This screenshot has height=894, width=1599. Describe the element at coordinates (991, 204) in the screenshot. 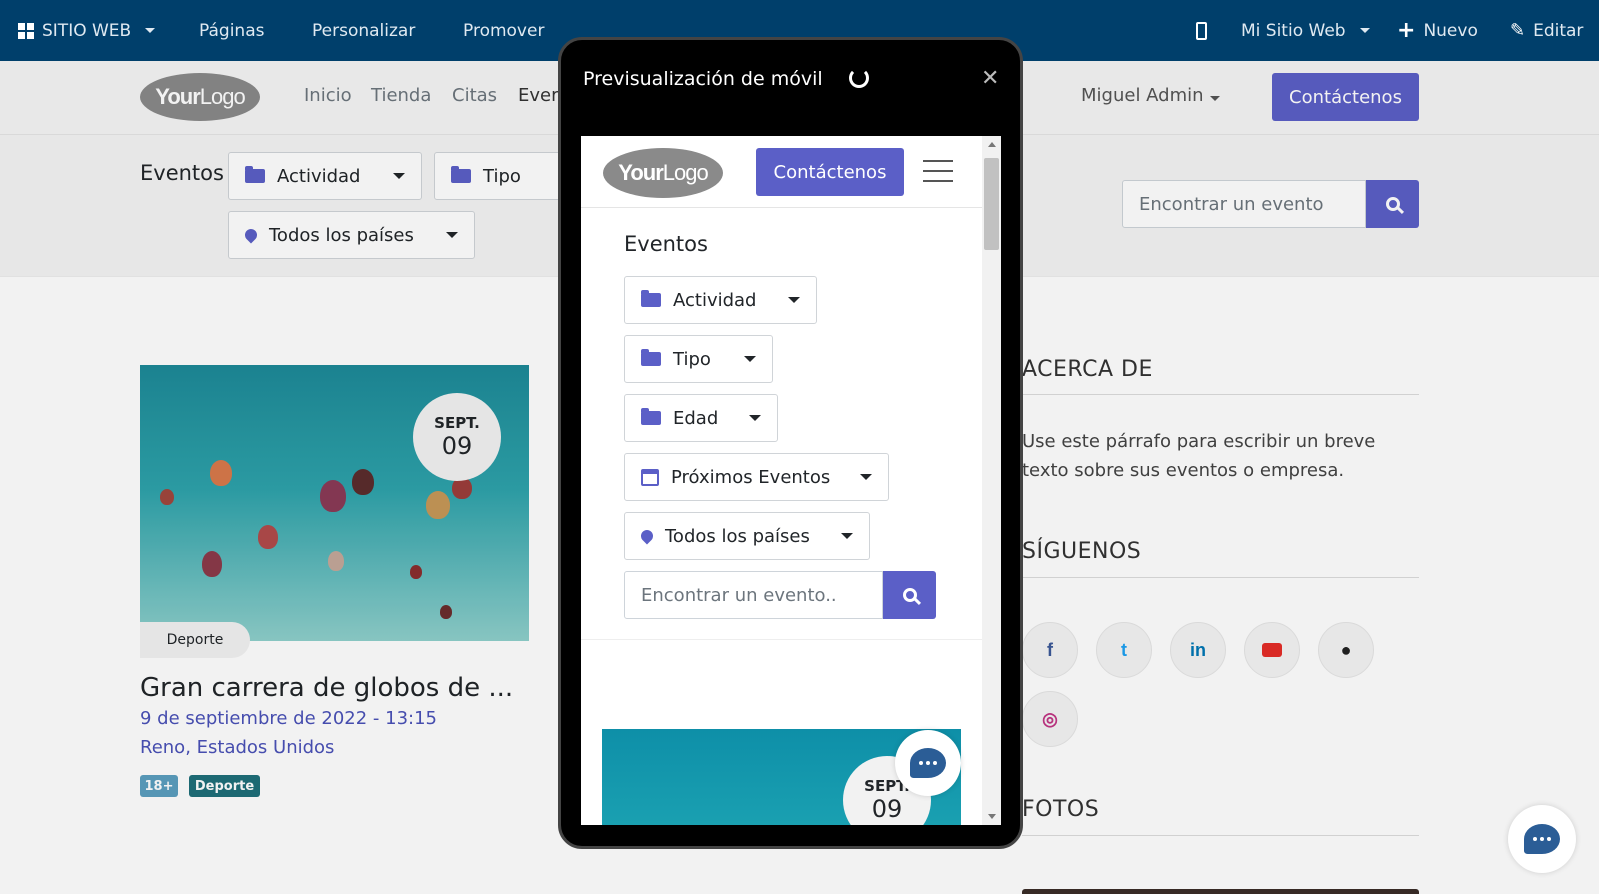

I see `scrollbar-thumb` at that location.